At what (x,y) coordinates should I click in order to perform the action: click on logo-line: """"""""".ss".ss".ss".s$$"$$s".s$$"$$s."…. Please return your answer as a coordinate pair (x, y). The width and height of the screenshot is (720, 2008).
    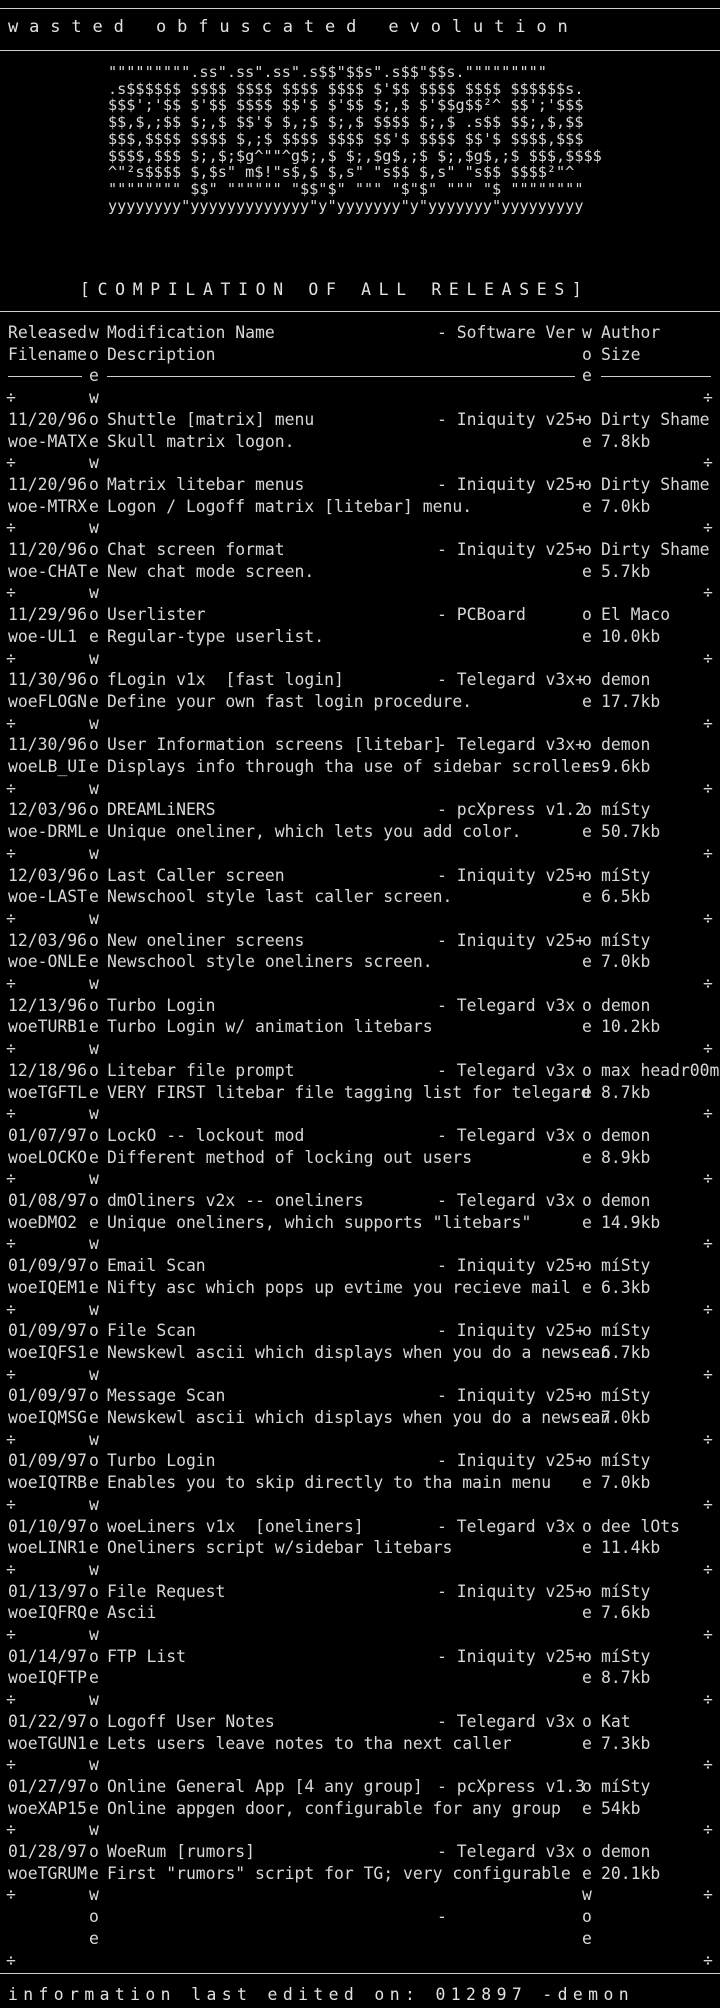
    Looking at the image, I should click on (327, 72).